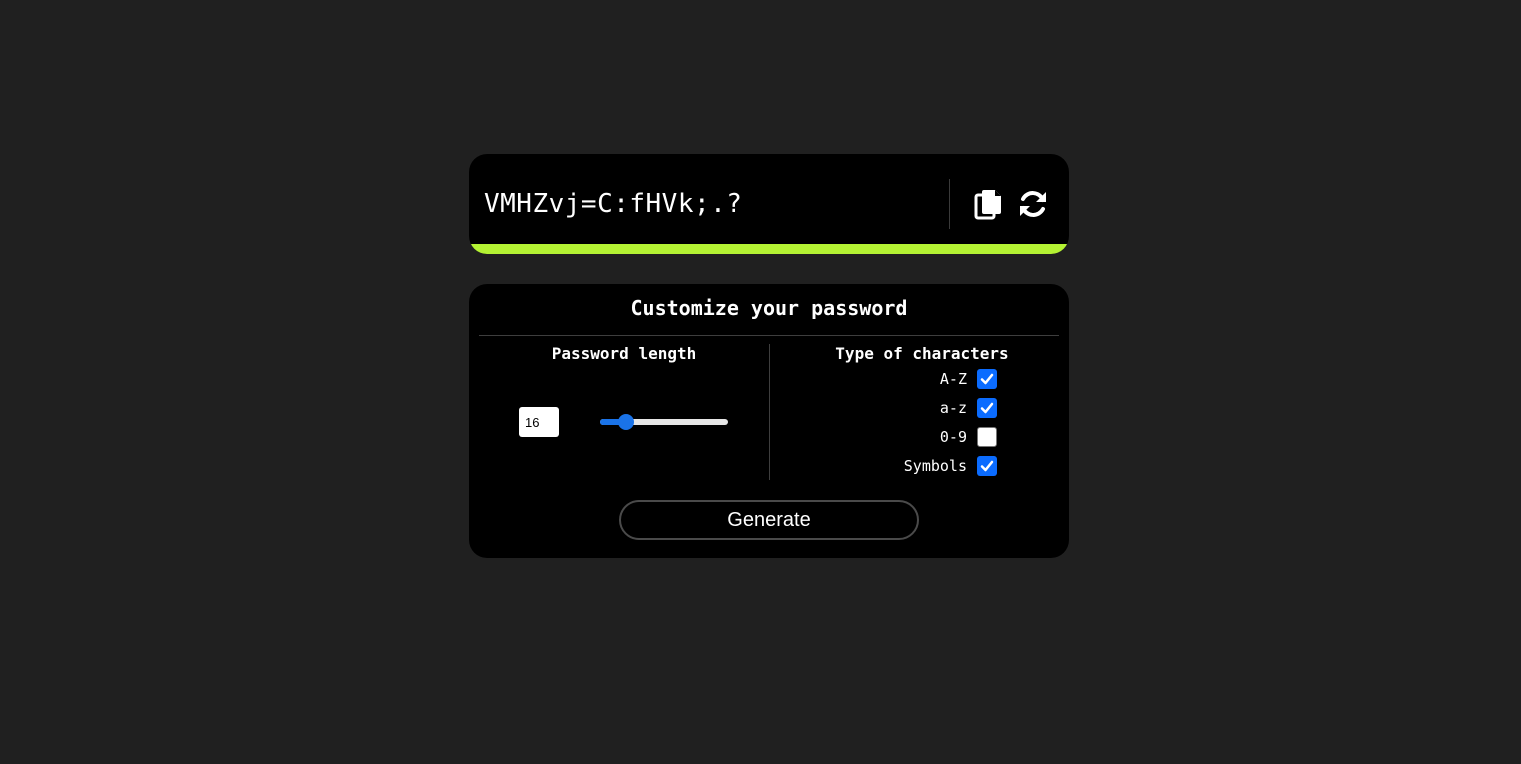 This screenshot has width=1521, height=764. What do you see at coordinates (624, 353) in the screenshot?
I see `length-label: Password length` at bounding box center [624, 353].